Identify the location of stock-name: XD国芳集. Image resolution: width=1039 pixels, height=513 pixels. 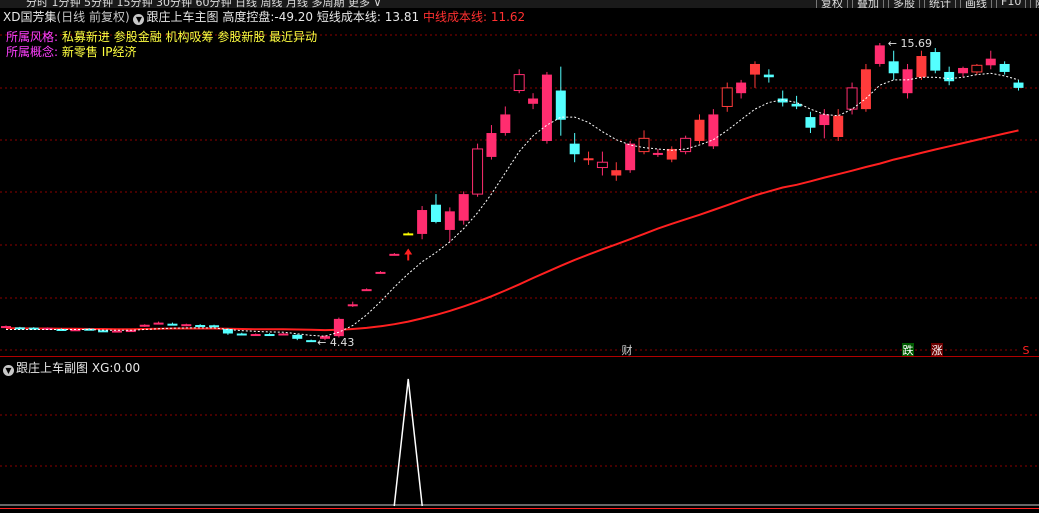
(29, 17).